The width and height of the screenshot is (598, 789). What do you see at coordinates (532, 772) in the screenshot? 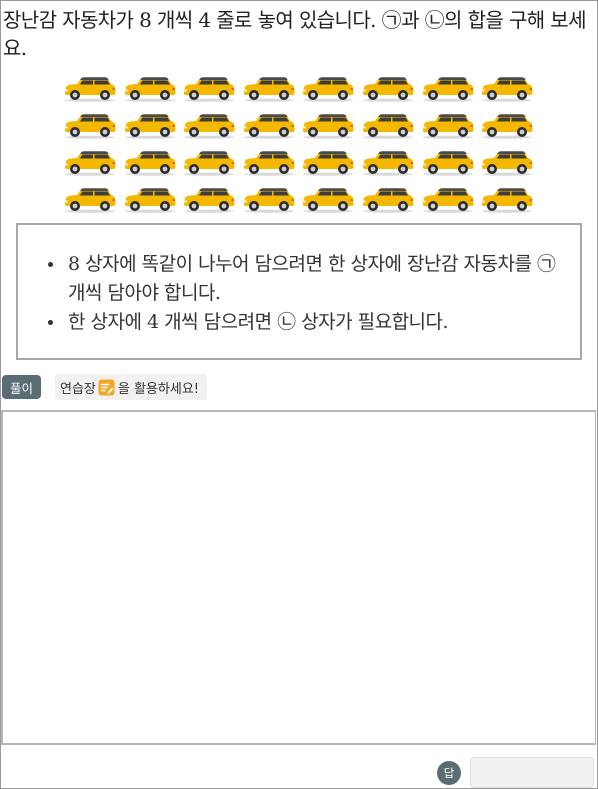
I see `answer-input` at bounding box center [532, 772].